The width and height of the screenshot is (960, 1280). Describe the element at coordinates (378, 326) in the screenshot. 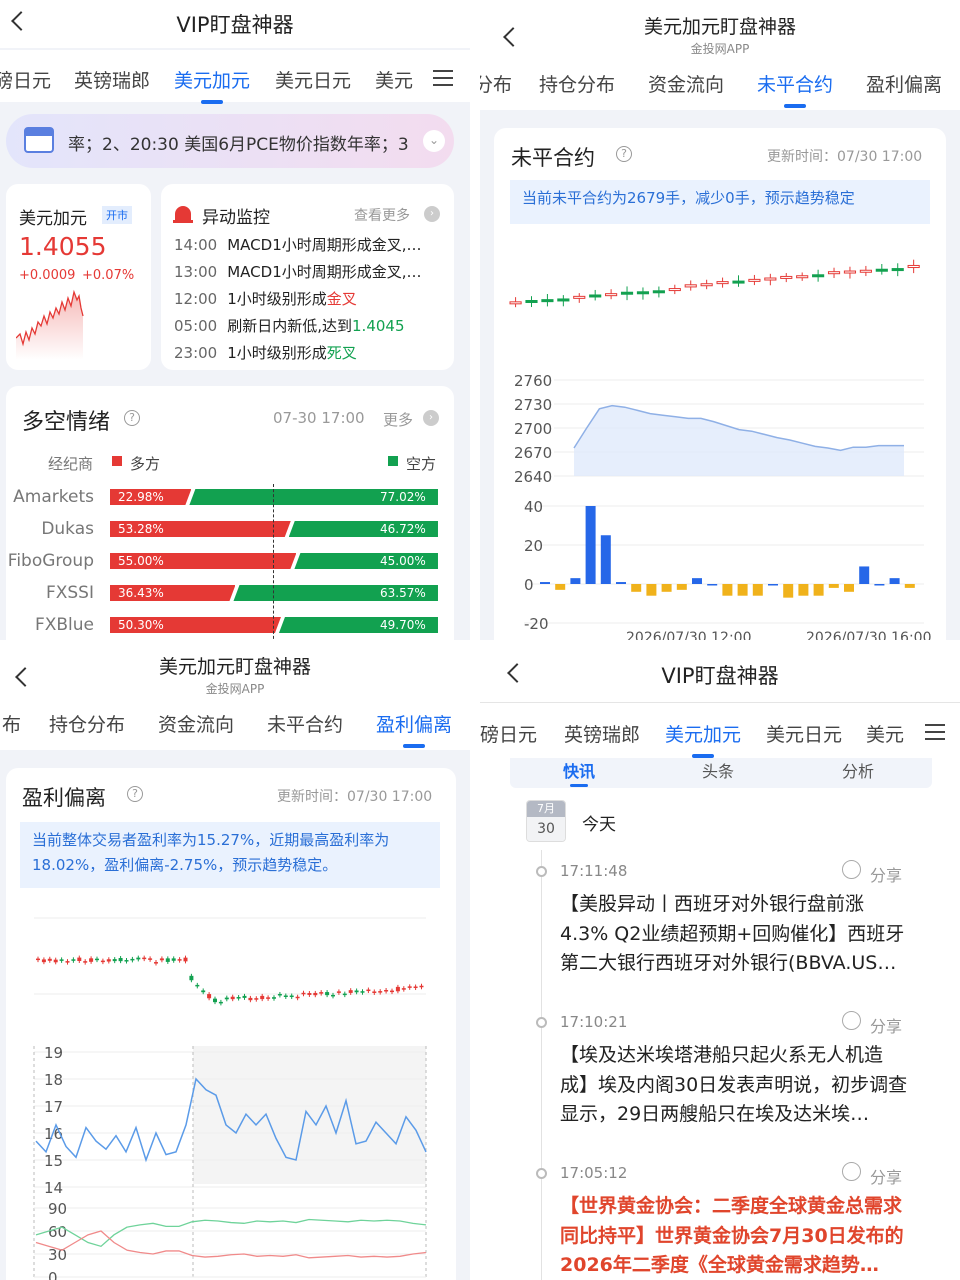

I see `monitor-highlight: 1.4045` at that location.